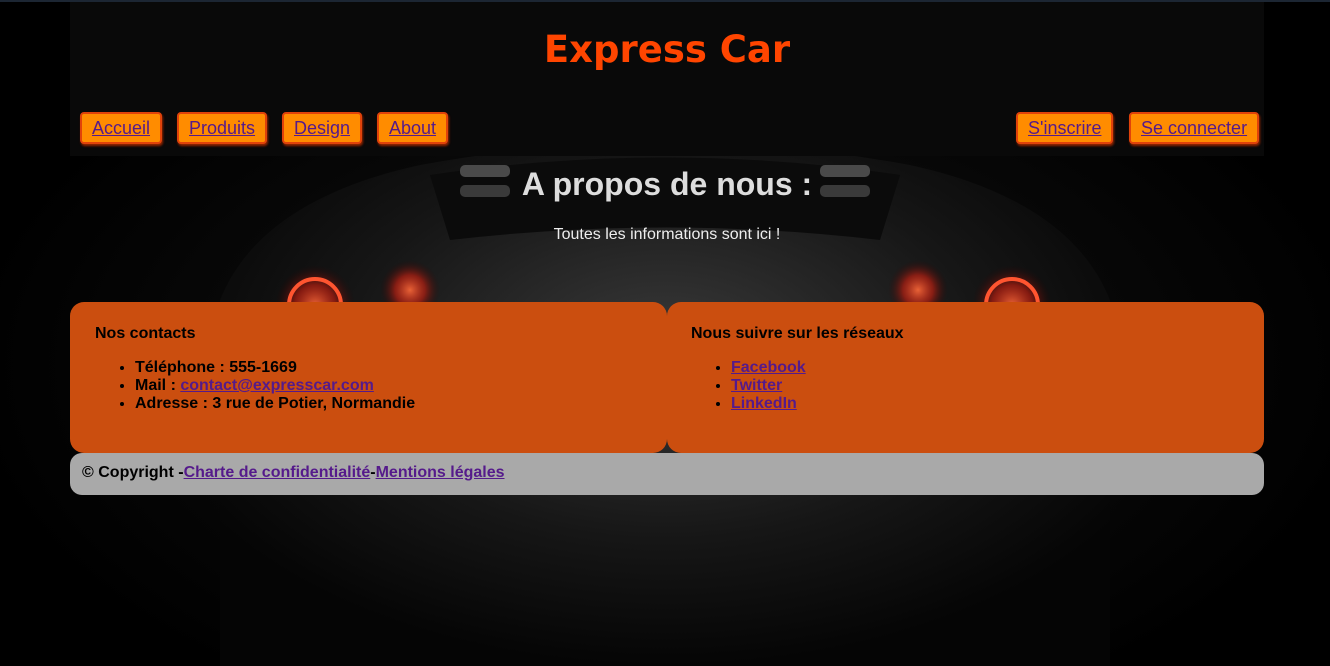 The height and width of the screenshot is (666, 1330). Describe the element at coordinates (222, 128) in the screenshot. I see `nav-produits-link: Produits` at that location.